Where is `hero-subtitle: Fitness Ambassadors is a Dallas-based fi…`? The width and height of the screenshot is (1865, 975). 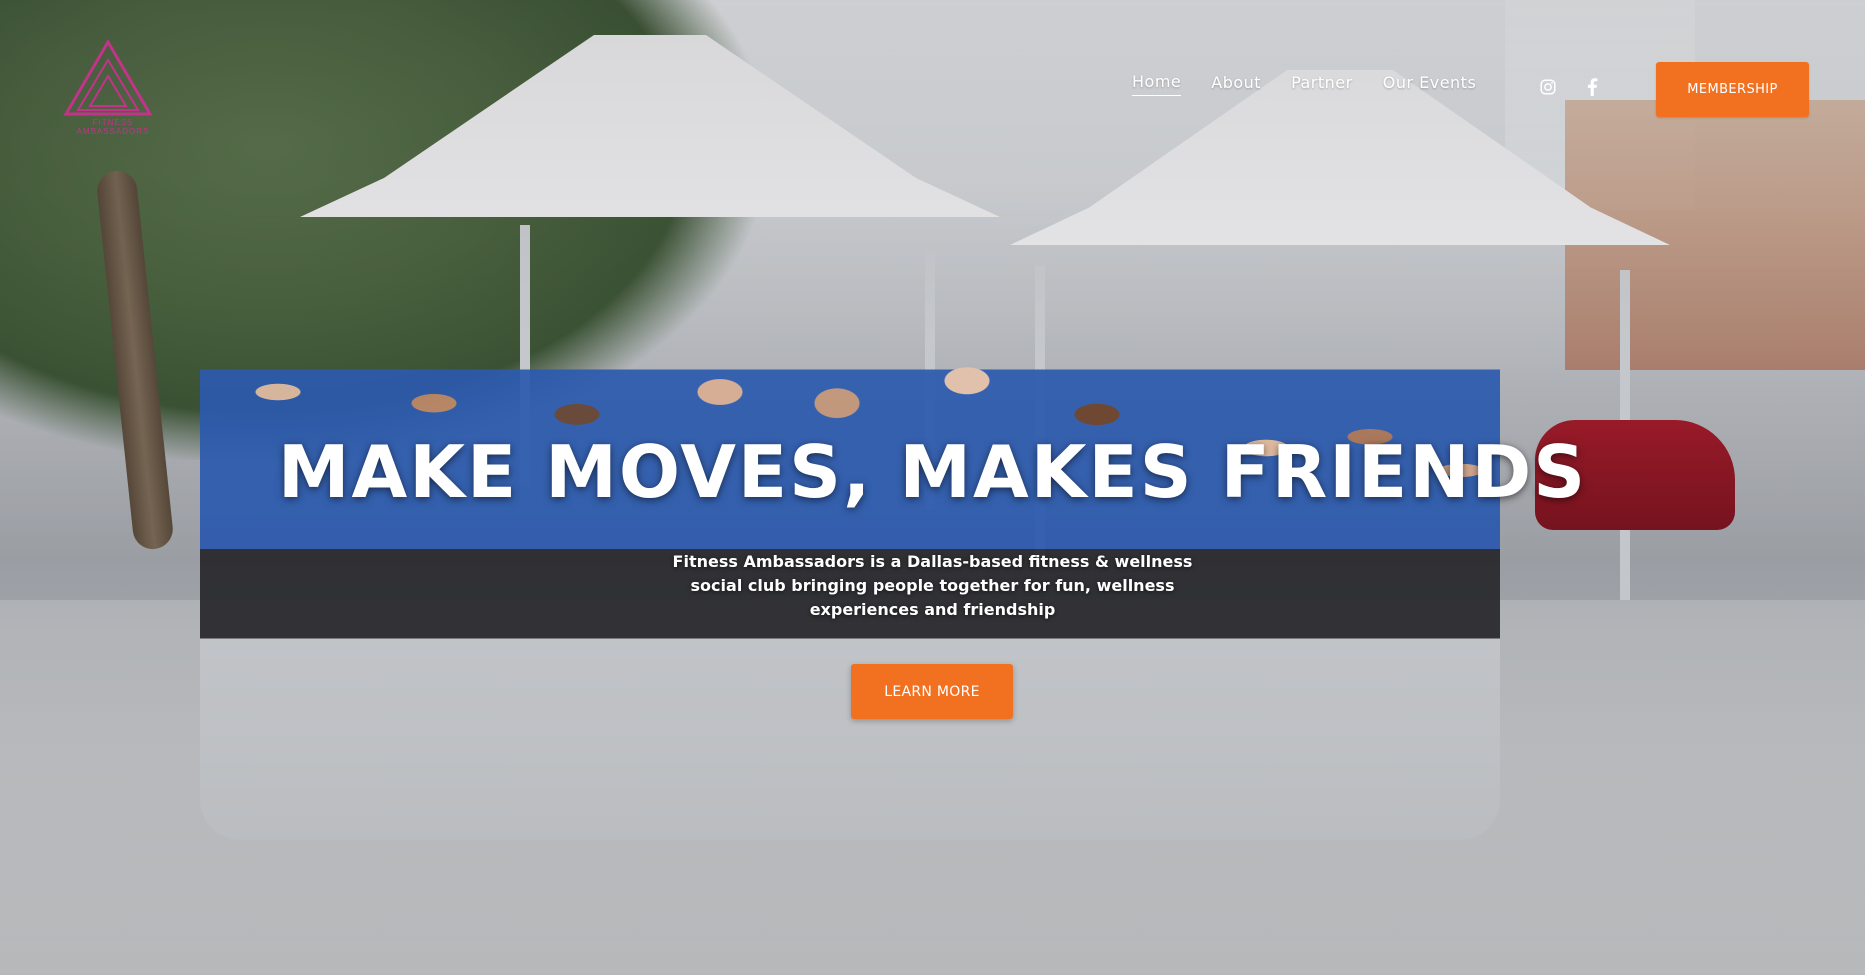
hero-subtitle: Fitness Ambassadors is a Dallas-based fi… is located at coordinates (932, 585).